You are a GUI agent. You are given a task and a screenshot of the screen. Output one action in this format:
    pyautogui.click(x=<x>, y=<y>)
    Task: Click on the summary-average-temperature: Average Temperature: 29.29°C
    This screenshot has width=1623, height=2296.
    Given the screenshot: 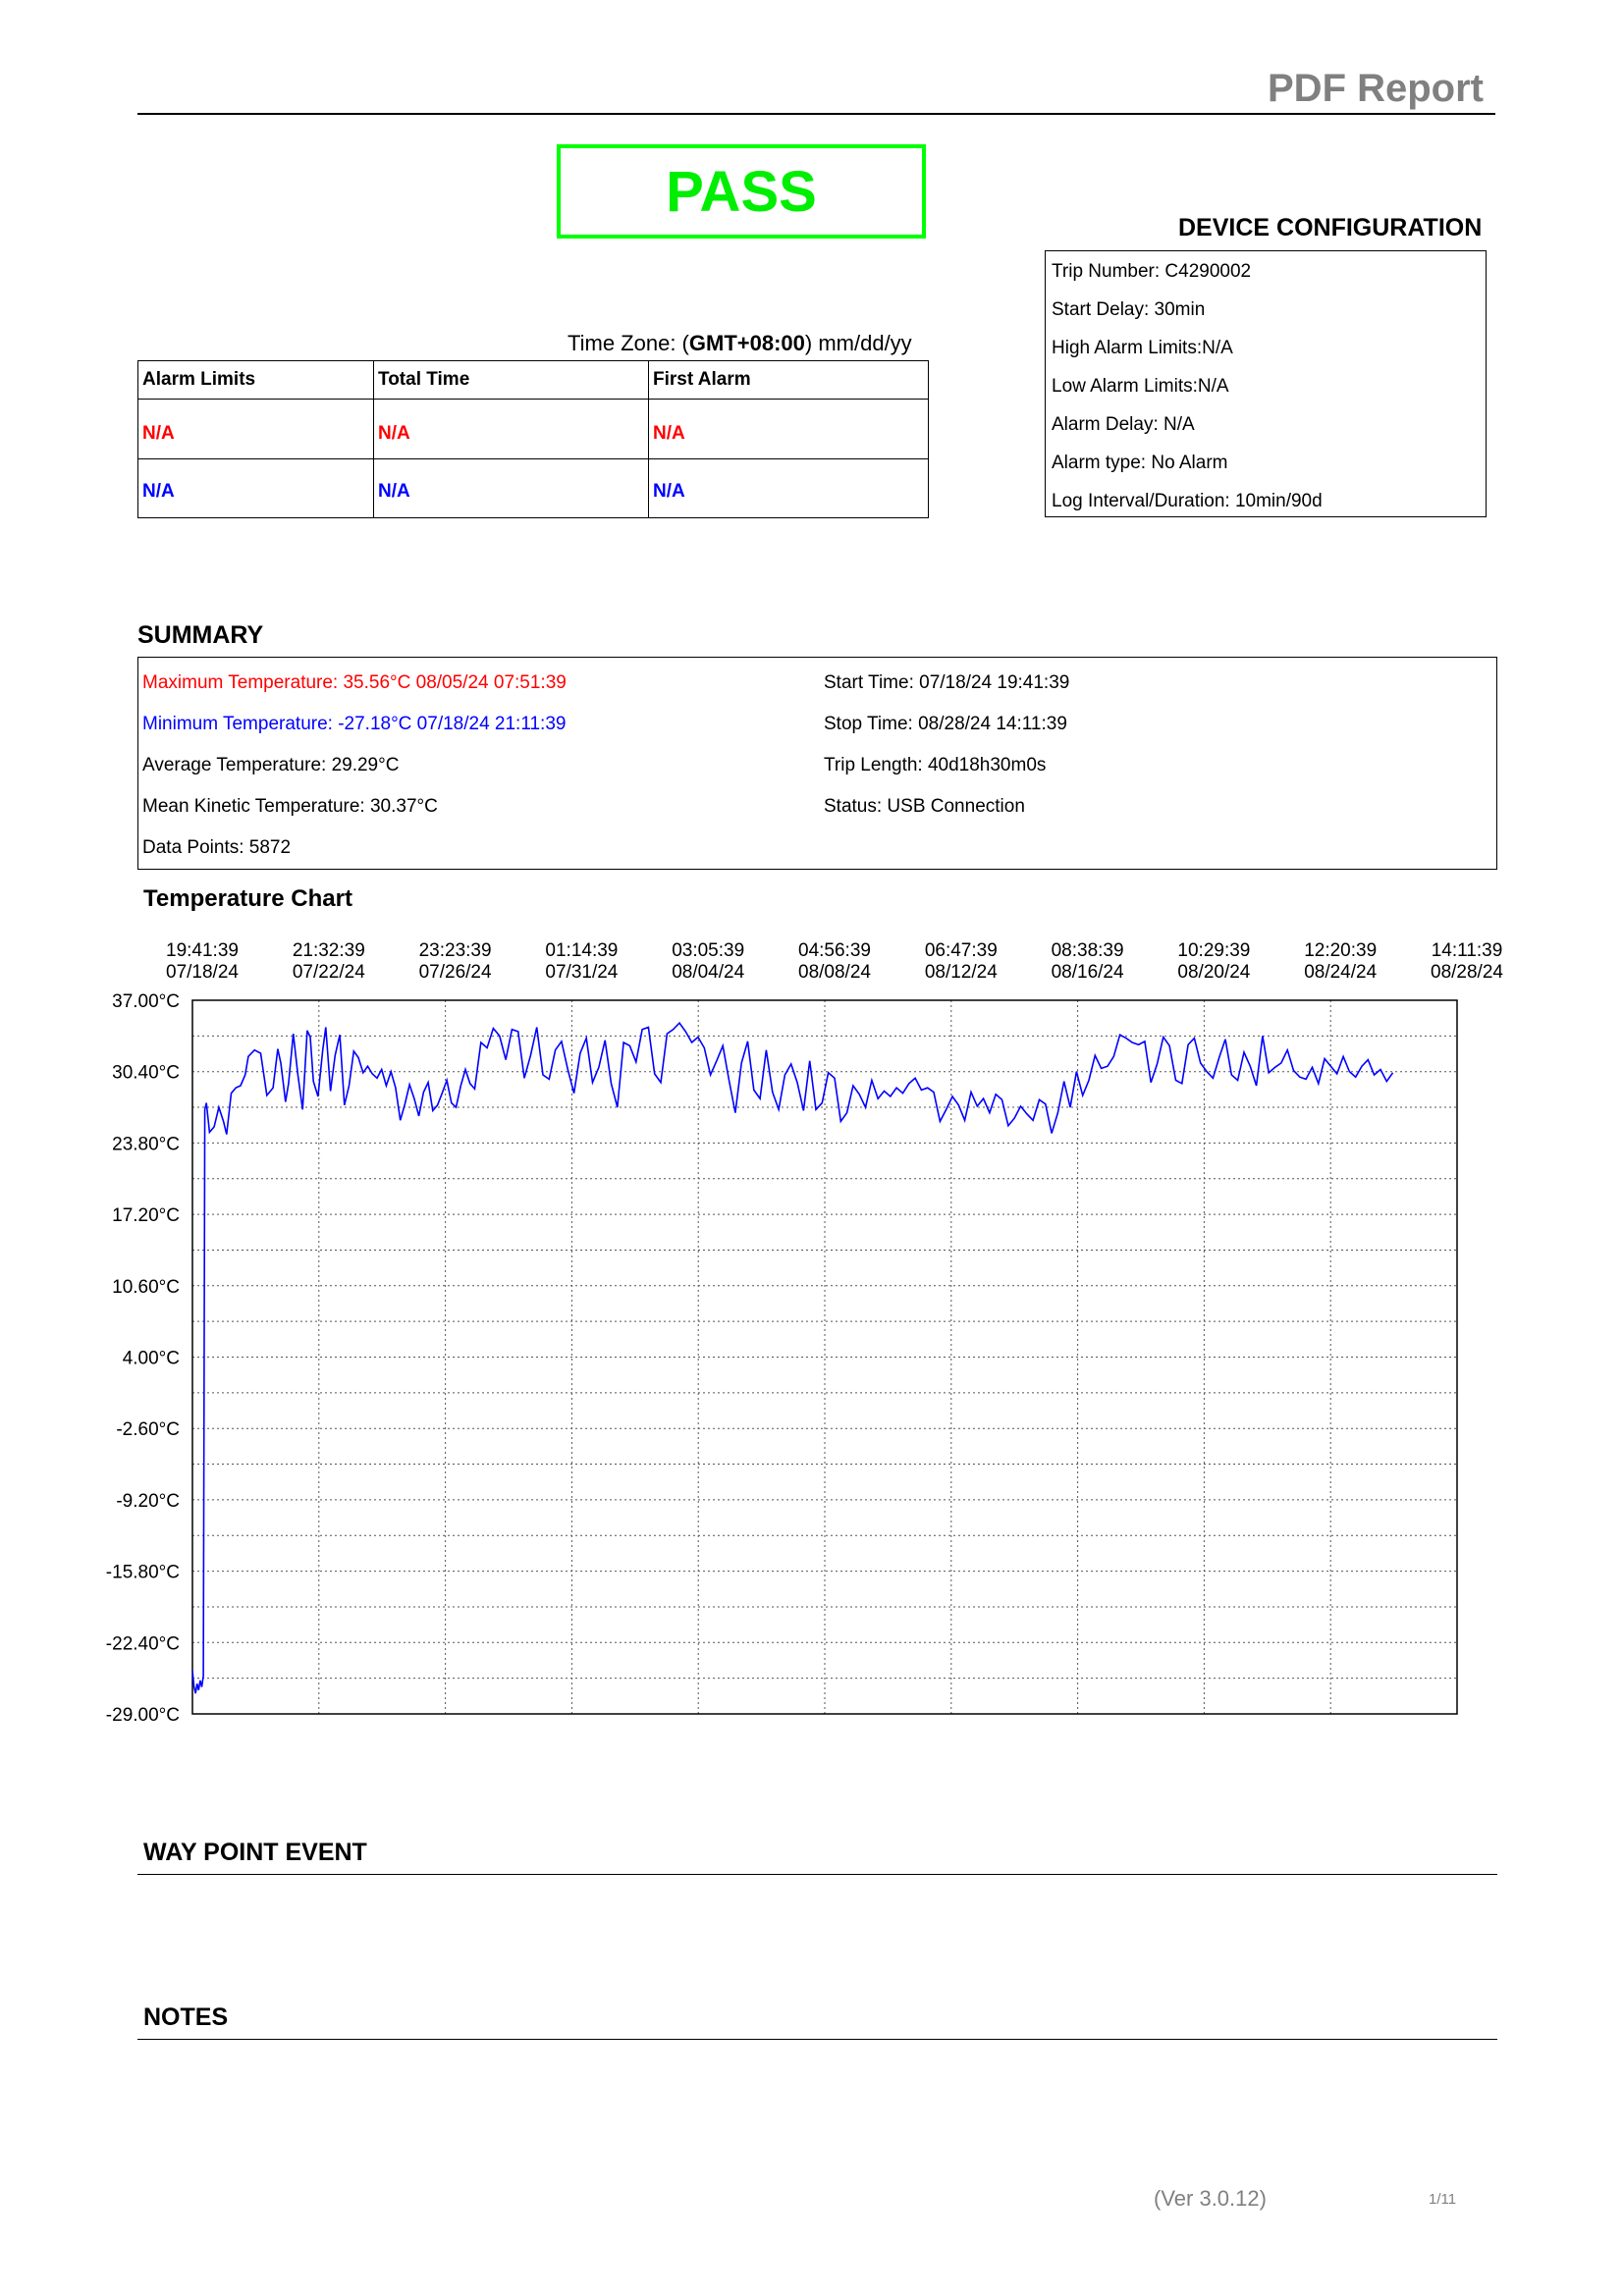 What is the action you would take?
    pyautogui.click(x=271, y=765)
    